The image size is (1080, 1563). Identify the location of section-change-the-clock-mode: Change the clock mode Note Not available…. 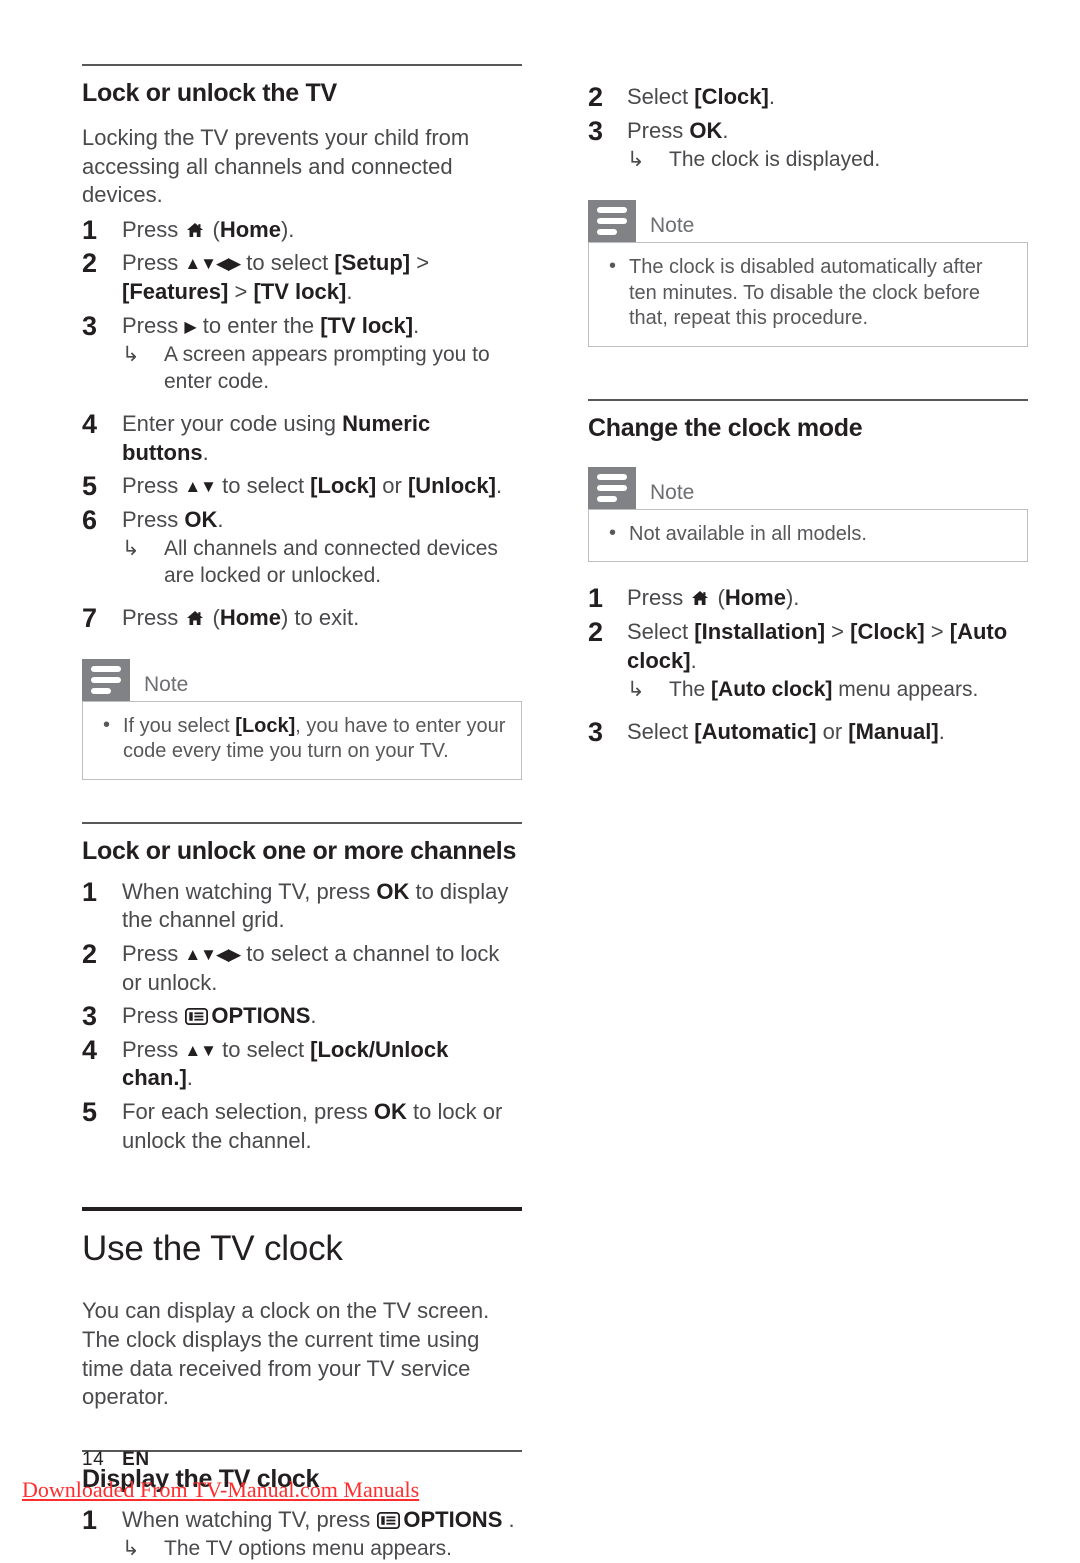
(808, 572).